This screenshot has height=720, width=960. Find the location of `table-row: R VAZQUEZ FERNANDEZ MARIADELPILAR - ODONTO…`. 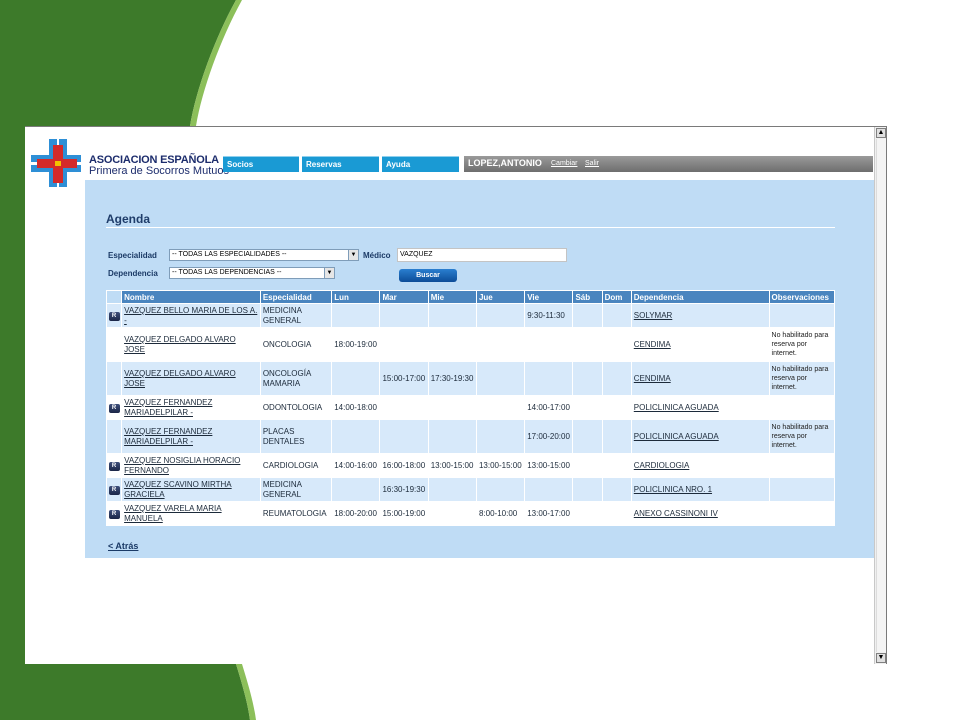

table-row: R VAZQUEZ FERNANDEZ MARIADELPILAR - ODONTO… is located at coordinates (470, 407).